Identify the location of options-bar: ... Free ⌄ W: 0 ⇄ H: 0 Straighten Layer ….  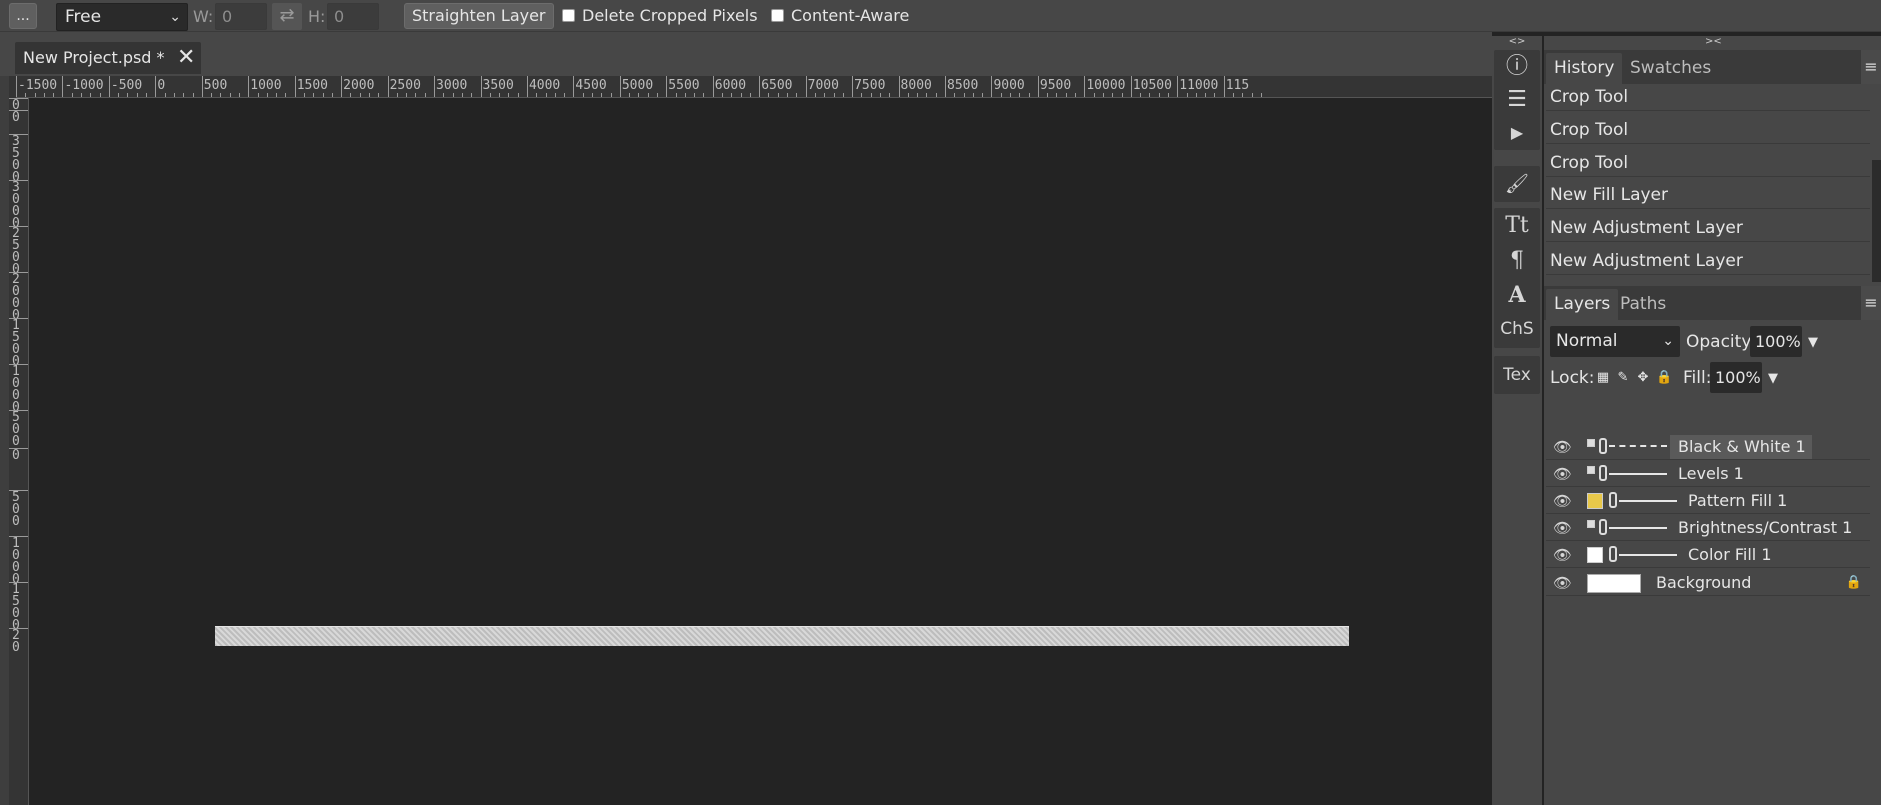
(940, 16).